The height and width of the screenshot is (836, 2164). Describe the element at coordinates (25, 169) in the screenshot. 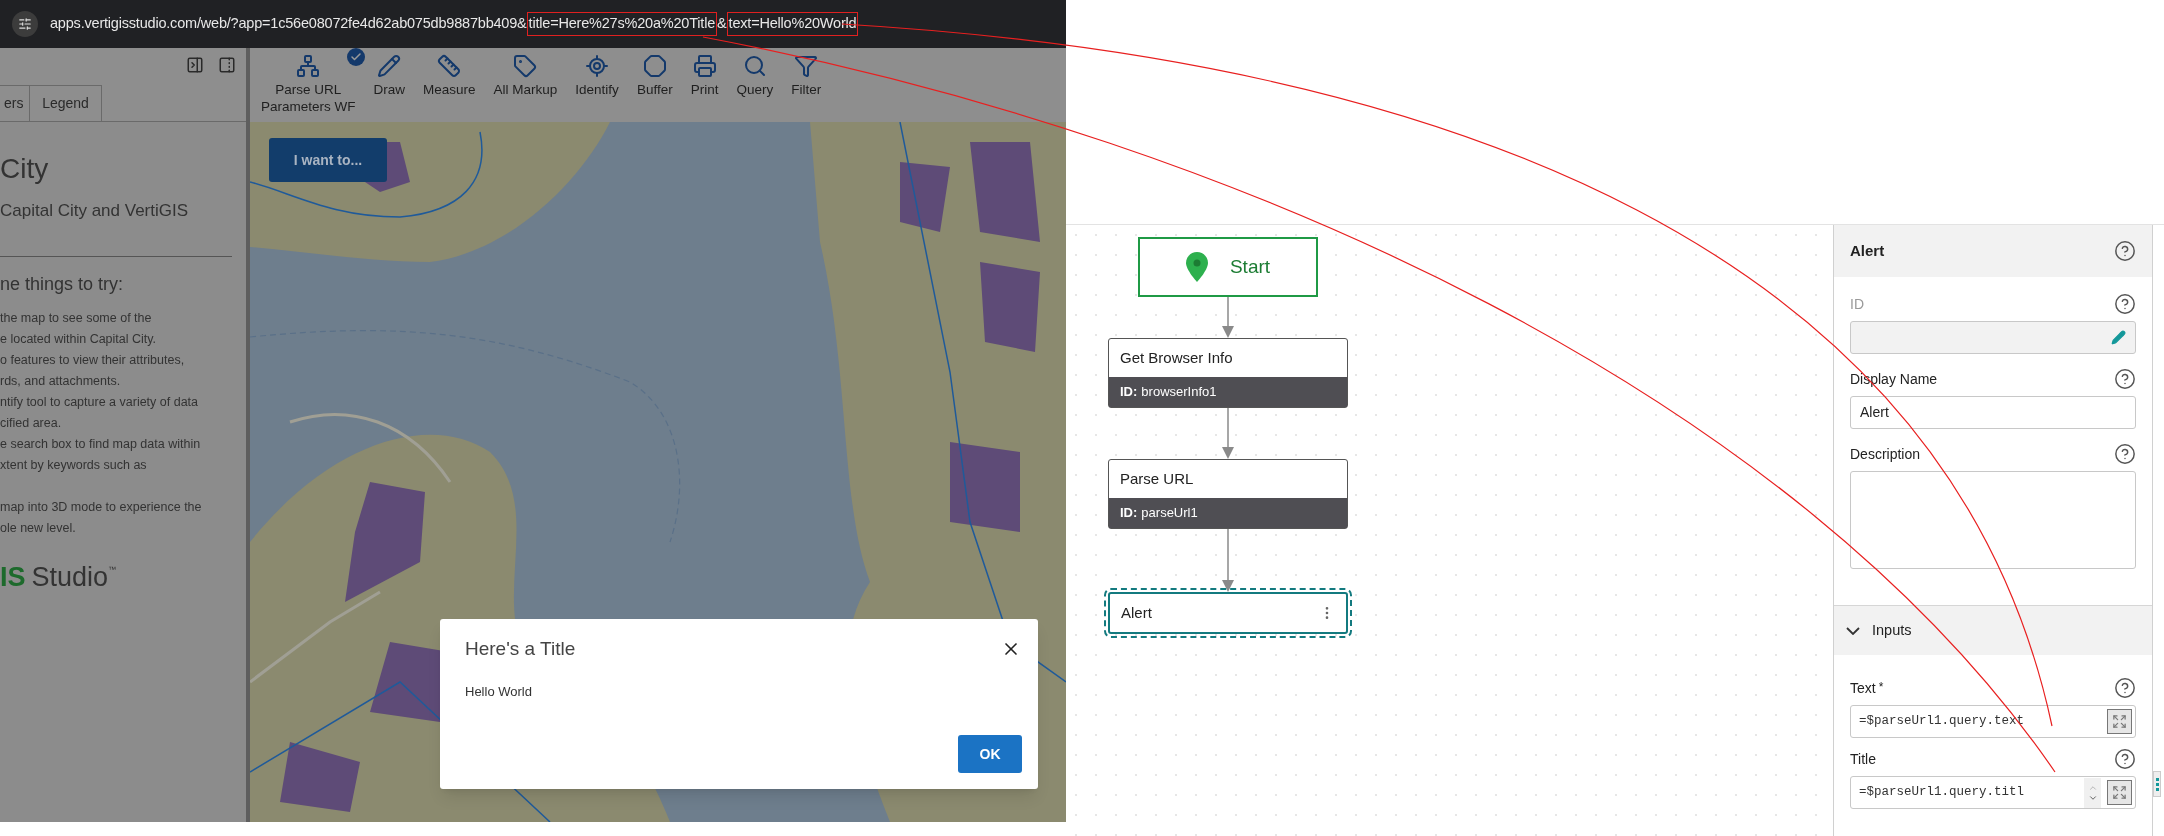

I see `panel-title: City` at that location.